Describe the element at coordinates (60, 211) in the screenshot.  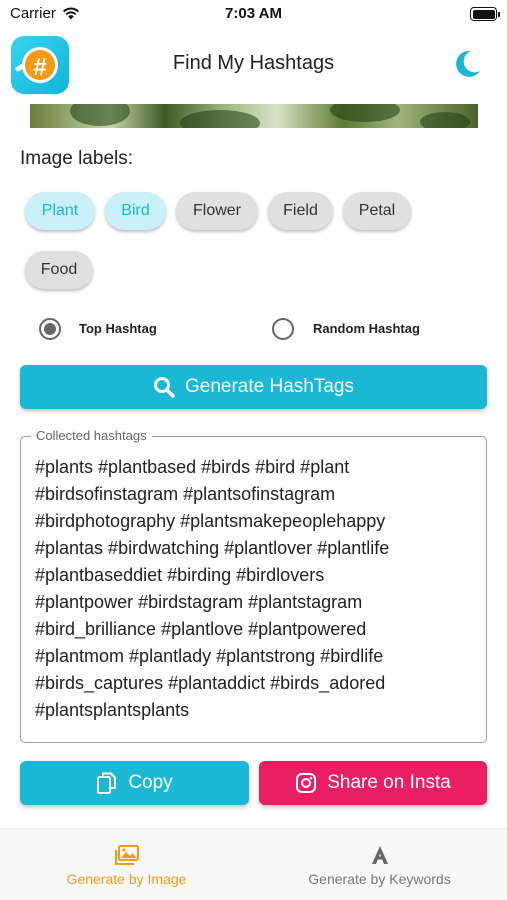
I see `chip-plant: Plant` at that location.